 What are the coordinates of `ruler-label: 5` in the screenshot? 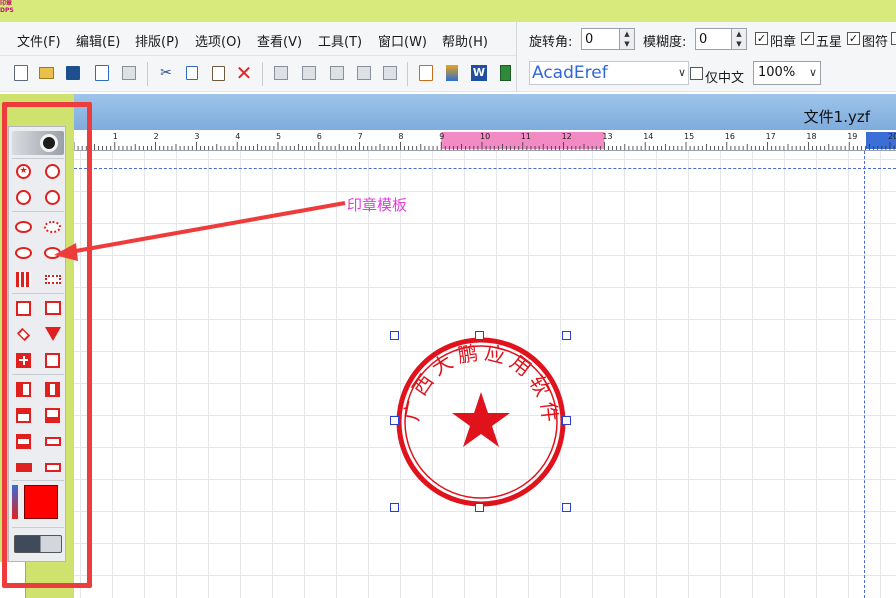 It's located at (278, 136).